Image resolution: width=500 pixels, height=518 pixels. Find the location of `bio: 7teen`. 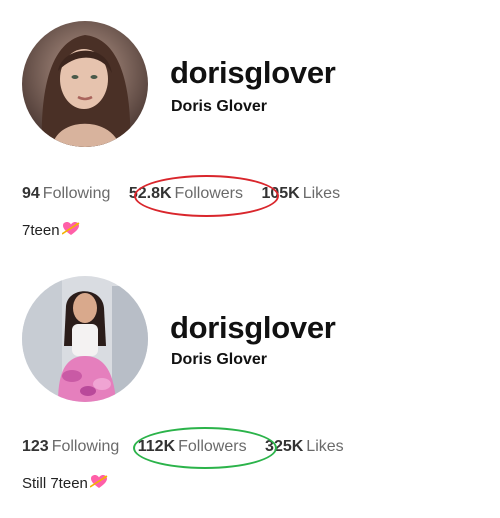

bio: 7teen is located at coordinates (51, 231).